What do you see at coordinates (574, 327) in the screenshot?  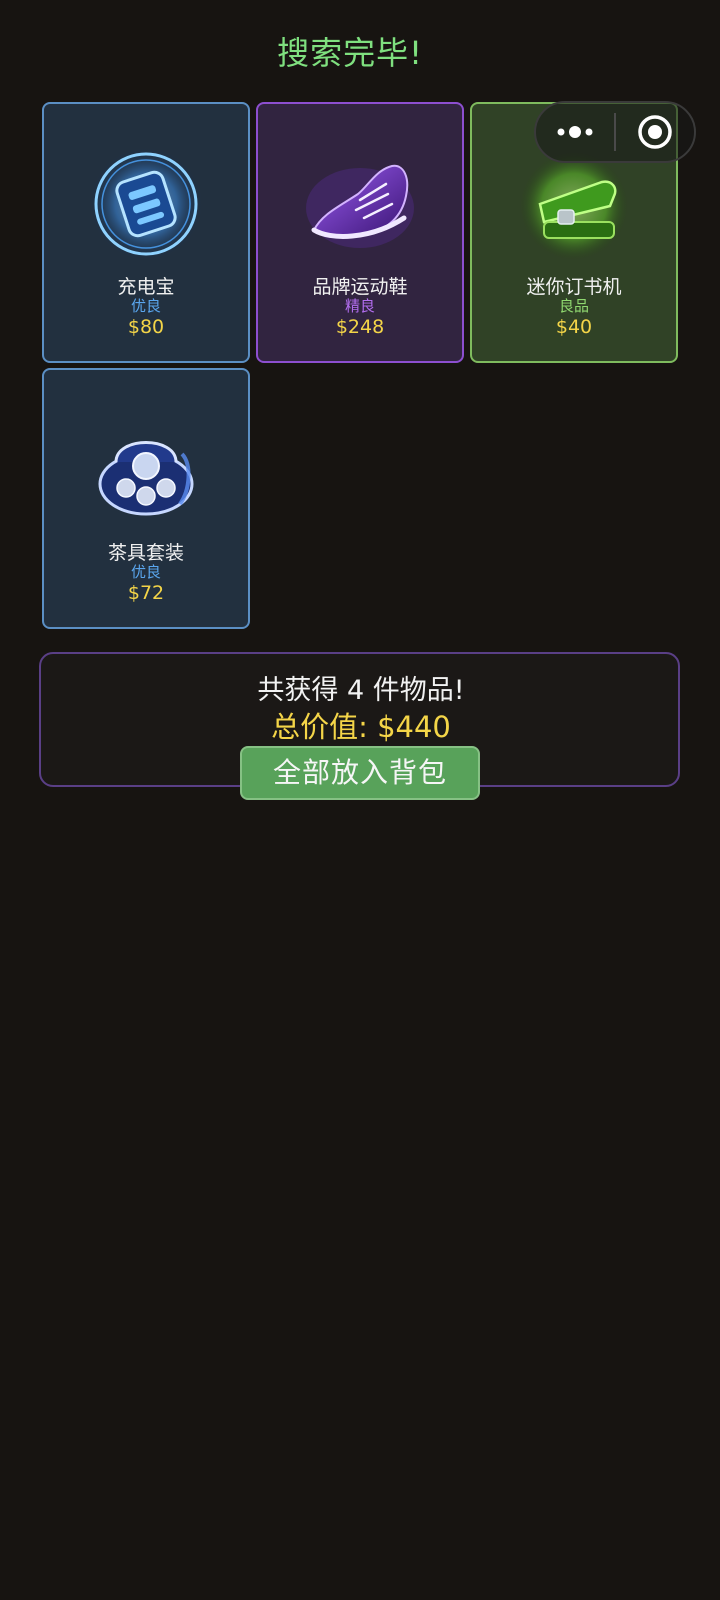 I see `item-price: $40` at bounding box center [574, 327].